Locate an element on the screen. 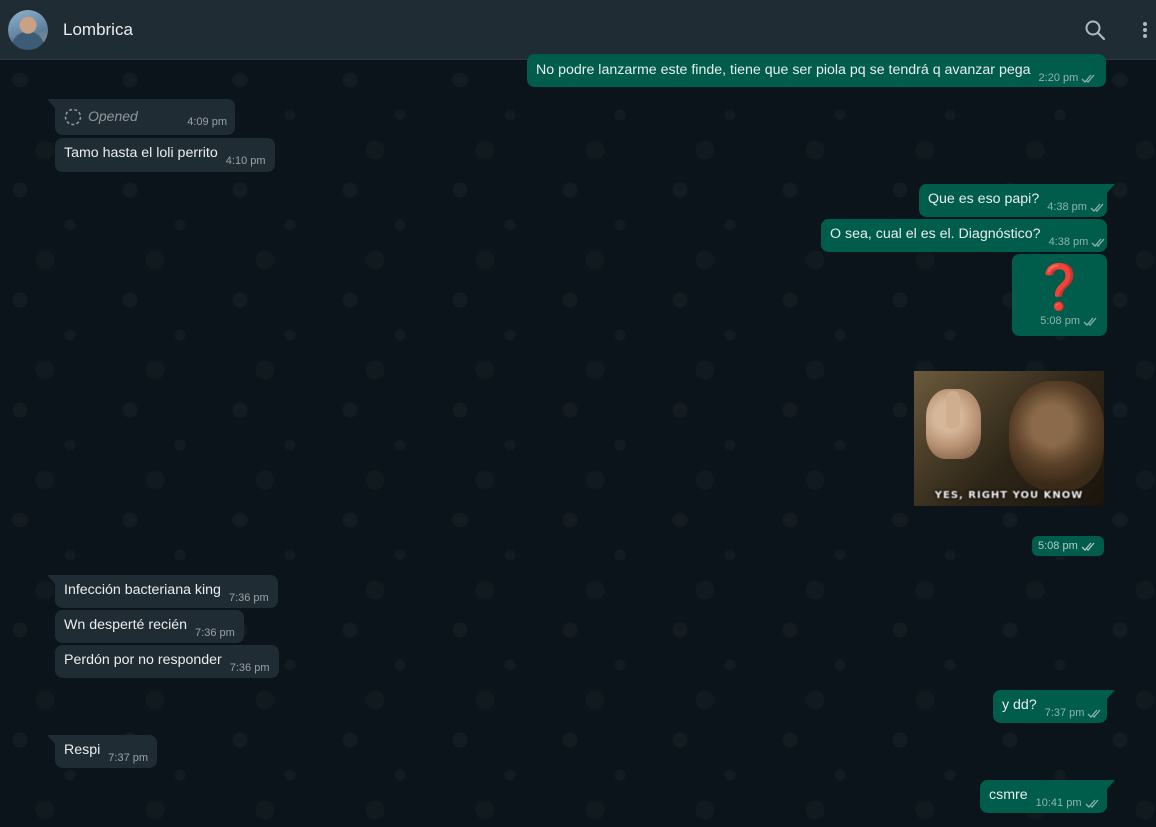 This screenshot has width=1156, height=827. message-text: y dd? is located at coordinates (1019, 705).